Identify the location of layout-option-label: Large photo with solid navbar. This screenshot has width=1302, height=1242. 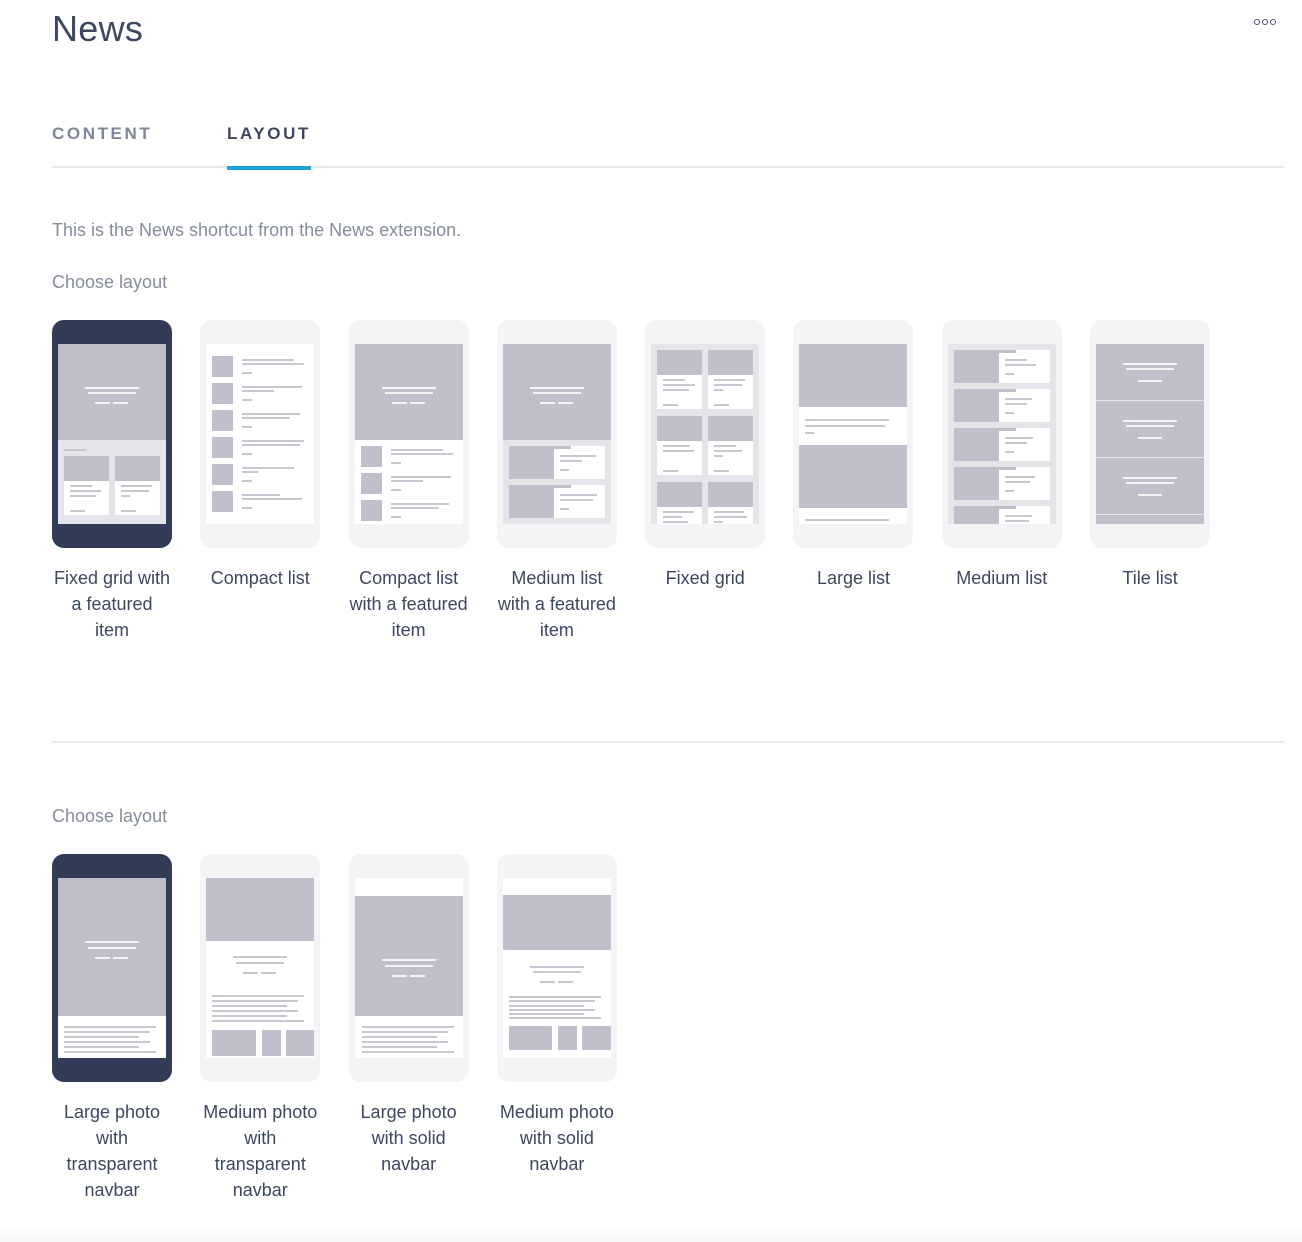
(408, 1138).